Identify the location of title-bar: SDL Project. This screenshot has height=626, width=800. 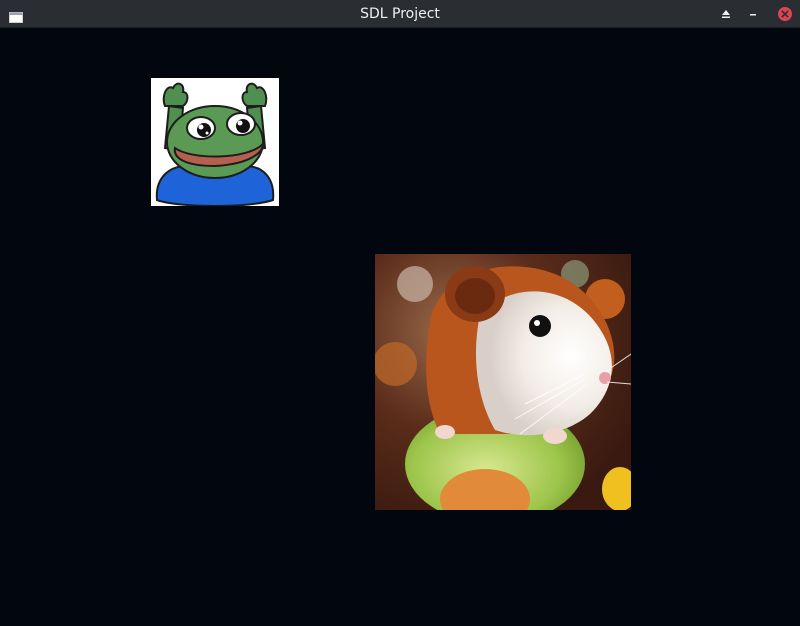
(400, 14).